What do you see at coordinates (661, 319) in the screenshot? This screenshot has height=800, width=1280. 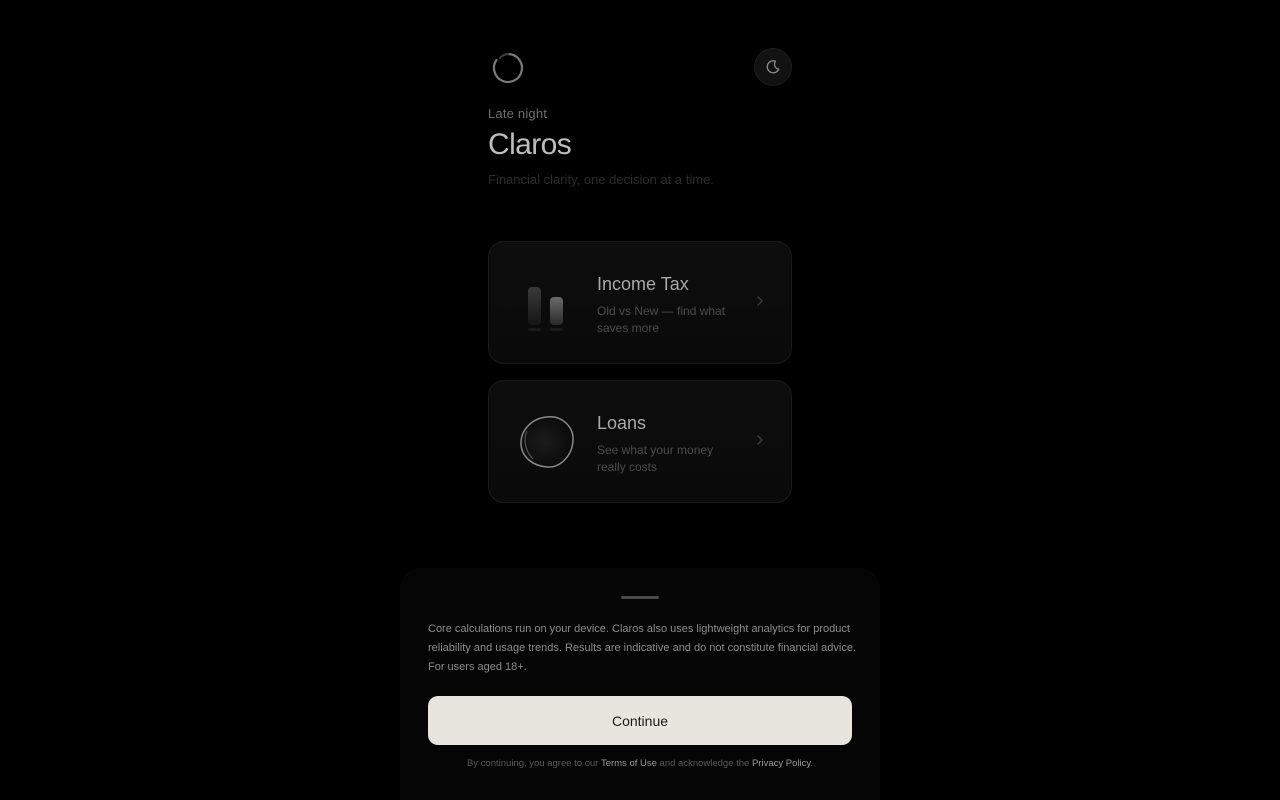 I see `card-description: Old vs New — find what saves more` at bounding box center [661, 319].